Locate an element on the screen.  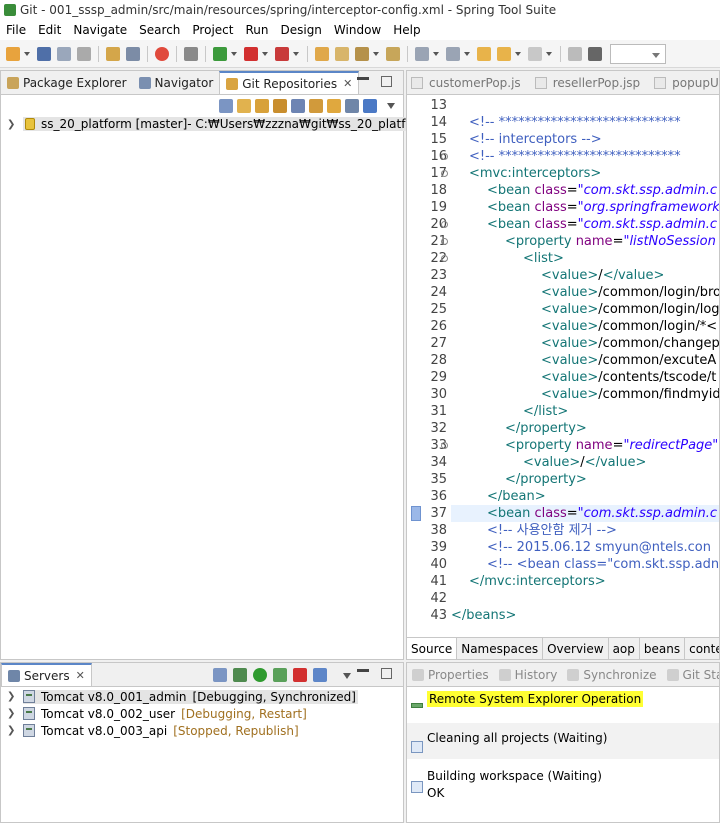
print-icon is located at coordinates (84, 53).